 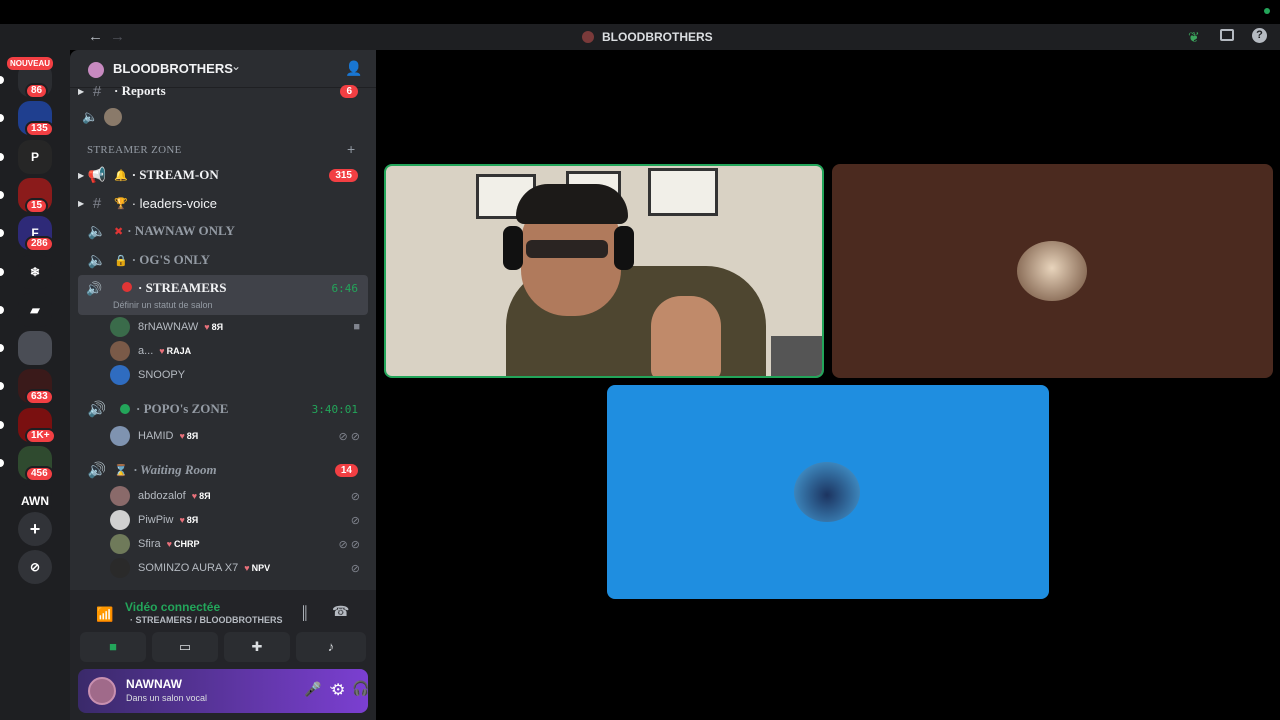 What do you see at coordinates (163, 305) in the screenshot?
I see `channel-status: Définir un statut de salon` at bounding box center [163, 305].